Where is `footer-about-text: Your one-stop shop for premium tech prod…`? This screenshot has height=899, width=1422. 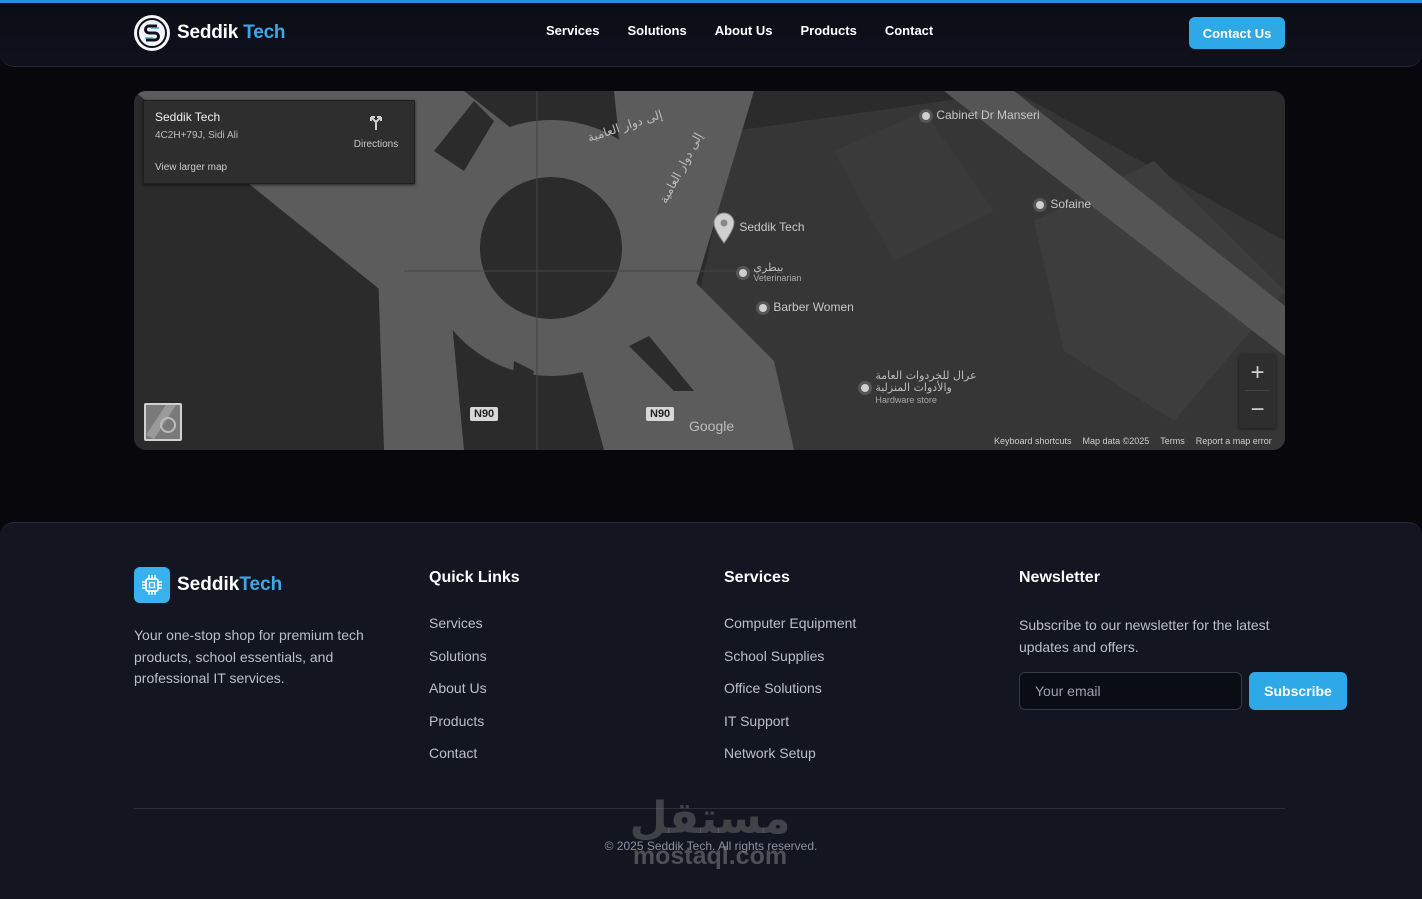 footer-about-text: Your one-stop shop for premium tech prod… is located at coordinates (249, 656).